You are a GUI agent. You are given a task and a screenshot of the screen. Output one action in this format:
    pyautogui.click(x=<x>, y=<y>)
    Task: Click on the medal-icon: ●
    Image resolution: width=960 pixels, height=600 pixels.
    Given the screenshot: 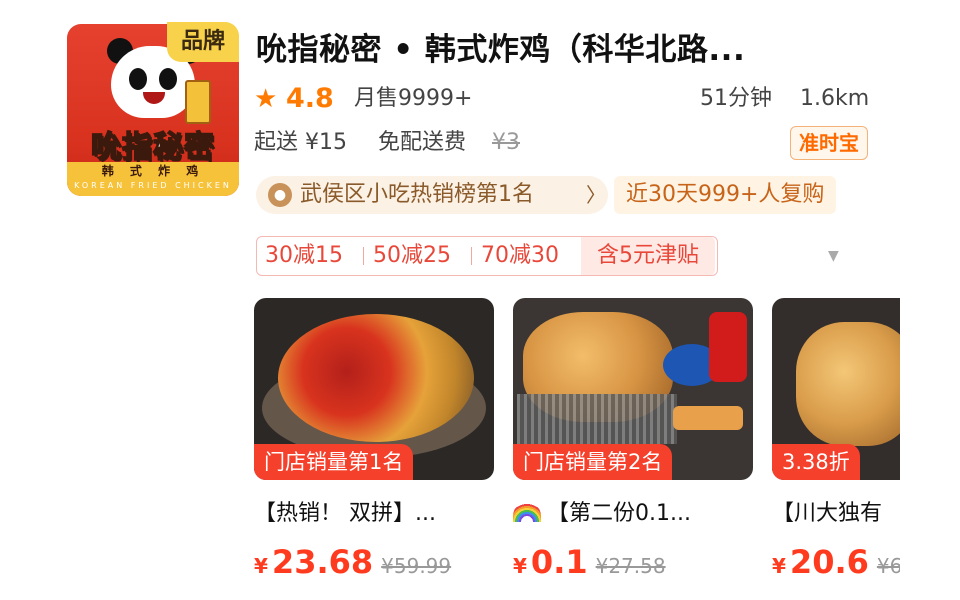 What is the action you would take?
    pyautogui.click(x=280, y=195)
    